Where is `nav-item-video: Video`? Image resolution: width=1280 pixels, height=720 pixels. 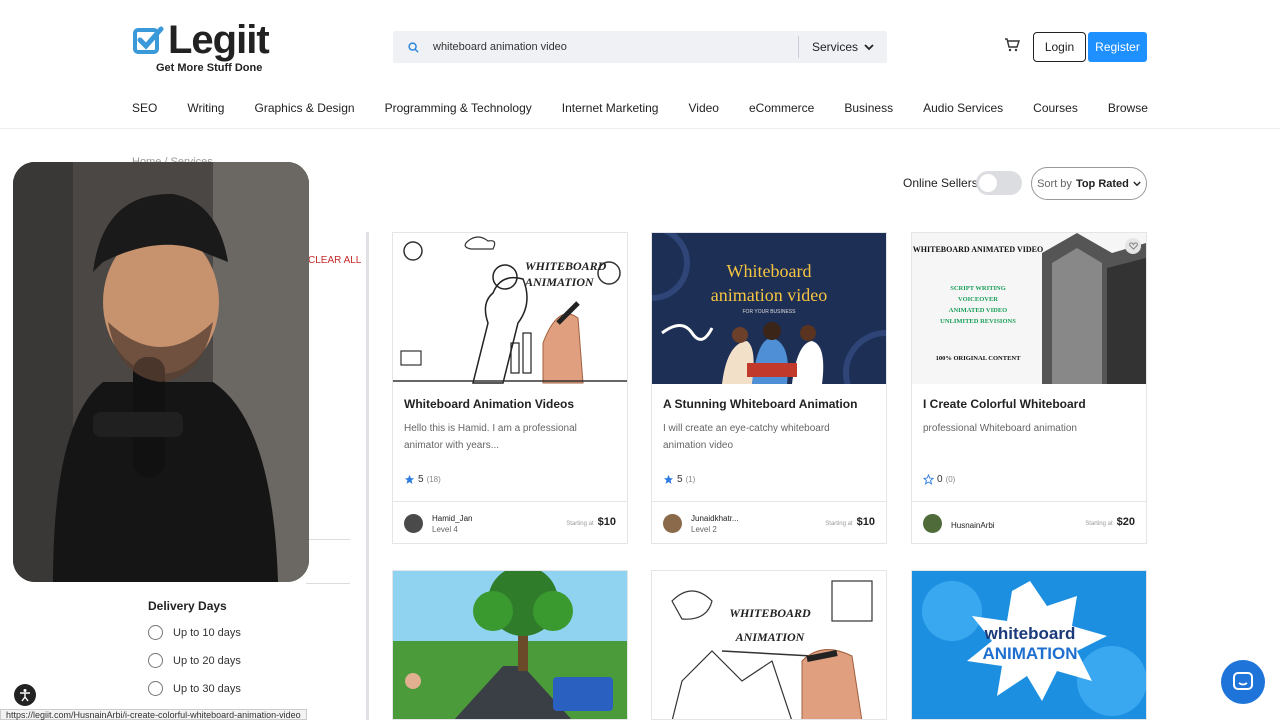
nav-item-video: Video is located at coordinates (704, 108).